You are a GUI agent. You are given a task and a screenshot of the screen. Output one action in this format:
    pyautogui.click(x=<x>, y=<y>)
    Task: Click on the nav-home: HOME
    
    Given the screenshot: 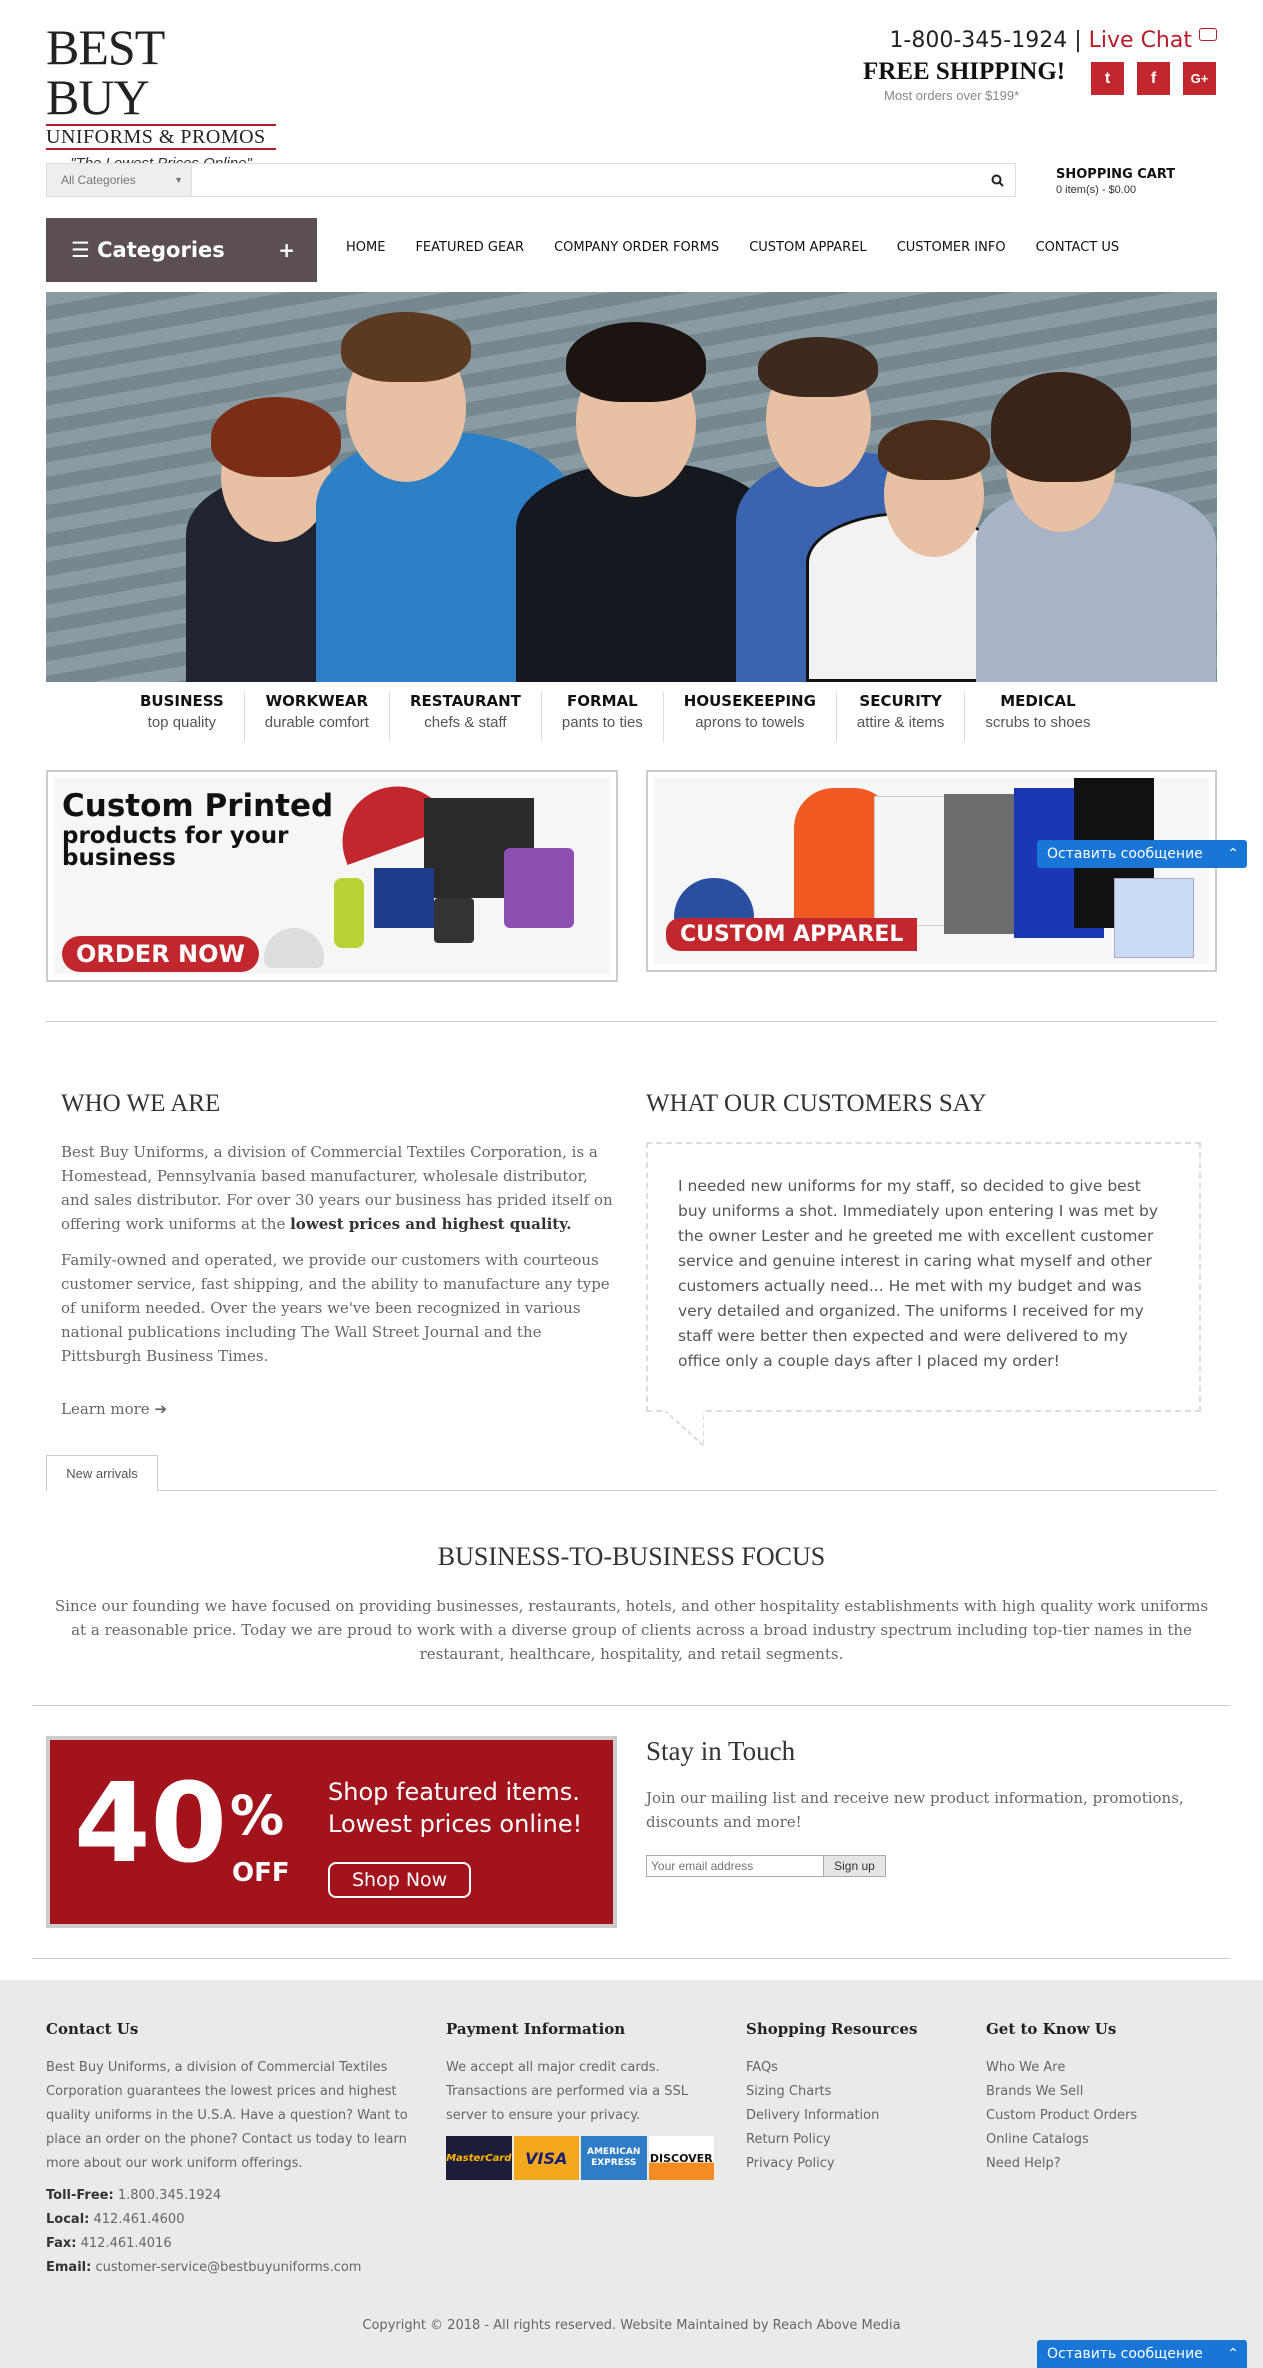 What is the action you would take?
    pyautogui.click(x=365, y=247)
    